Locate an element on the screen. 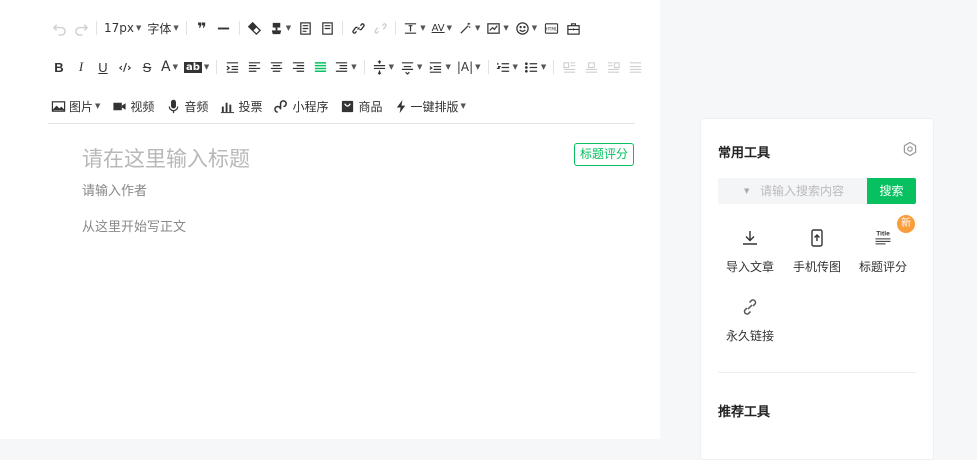 Image resolution: width=977 pixels, height=460 pixels. bg-color-button: ab ▼ is located at coordinates (196, 67).